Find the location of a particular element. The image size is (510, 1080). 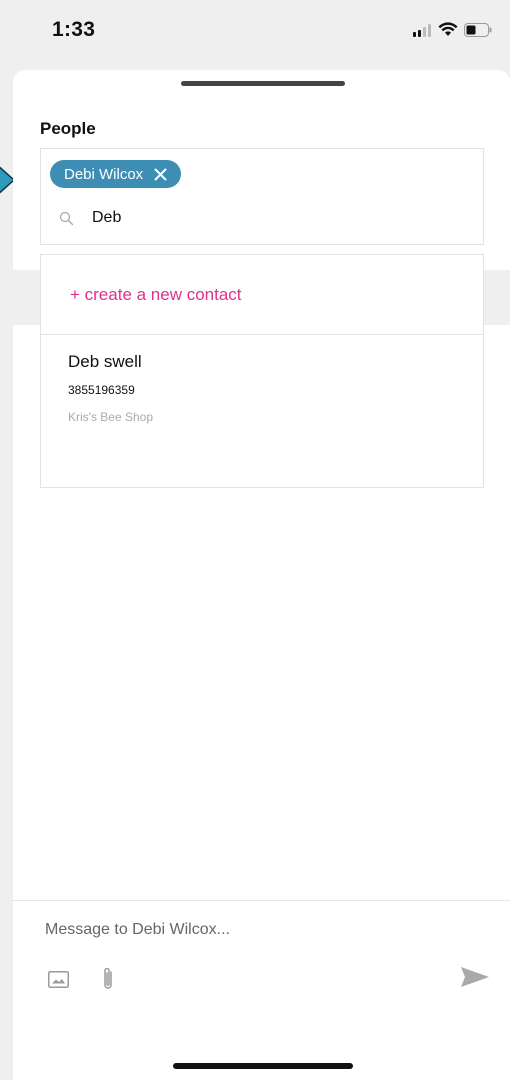

create-new-contact-link: + create a new contact is located at coordinates (262, 295).